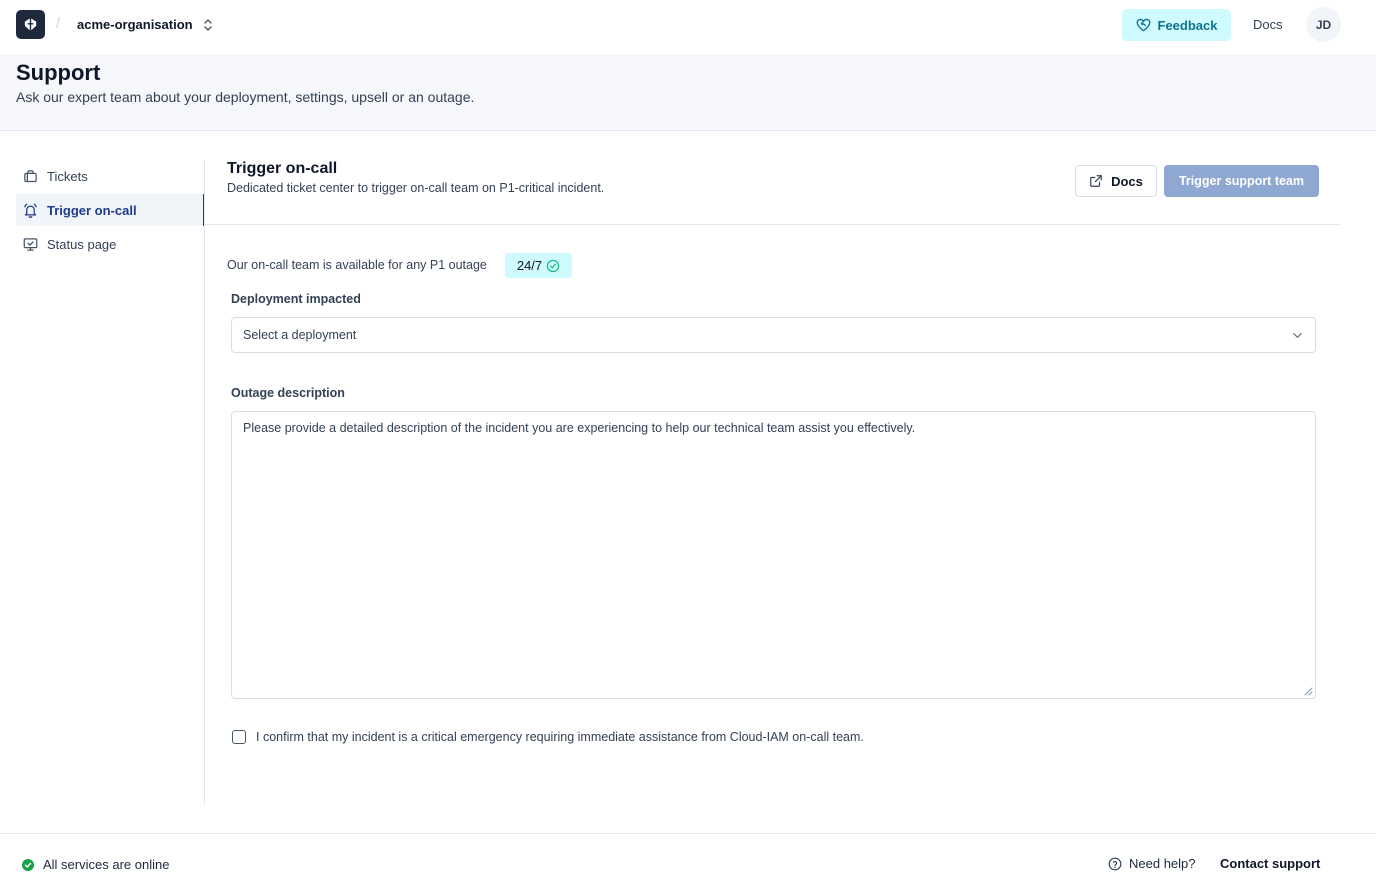 The height and width of the screenshot is (889, 1376). Describe the element at coordinates (67, 176) in the screenshot. I see `sidebar-item-label: Tickets` at that location.